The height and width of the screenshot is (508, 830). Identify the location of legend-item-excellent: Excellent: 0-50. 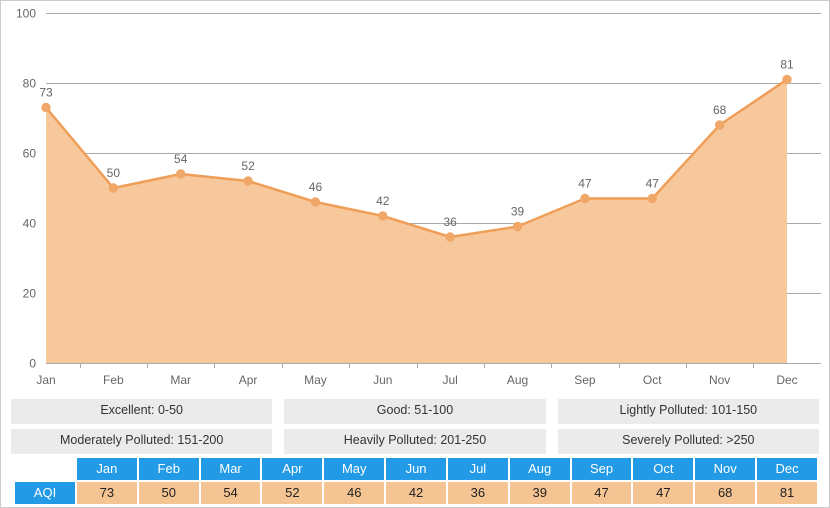
(142, 411).